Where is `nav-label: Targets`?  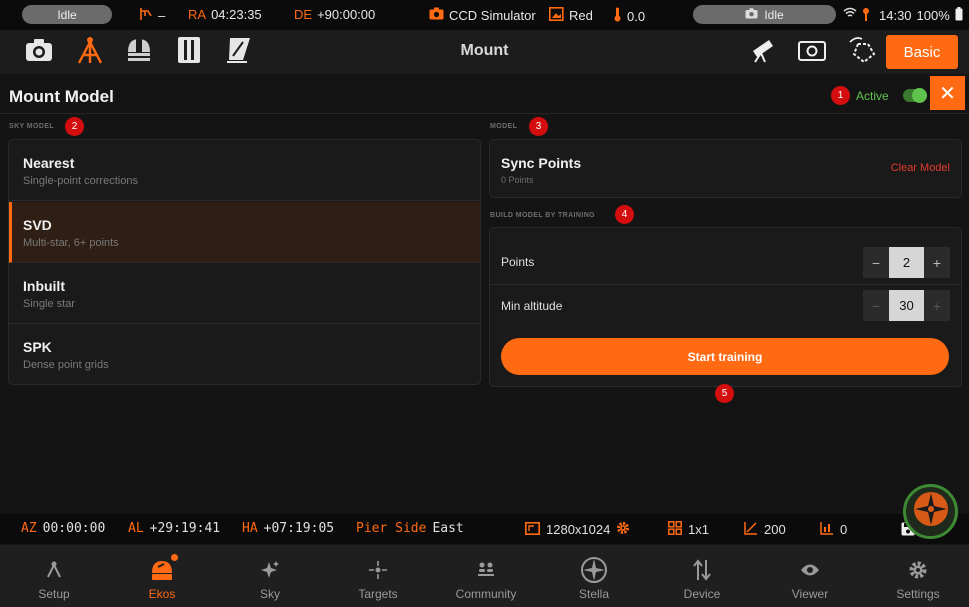 nav-label: Targets is located at coordinates (378, 594).